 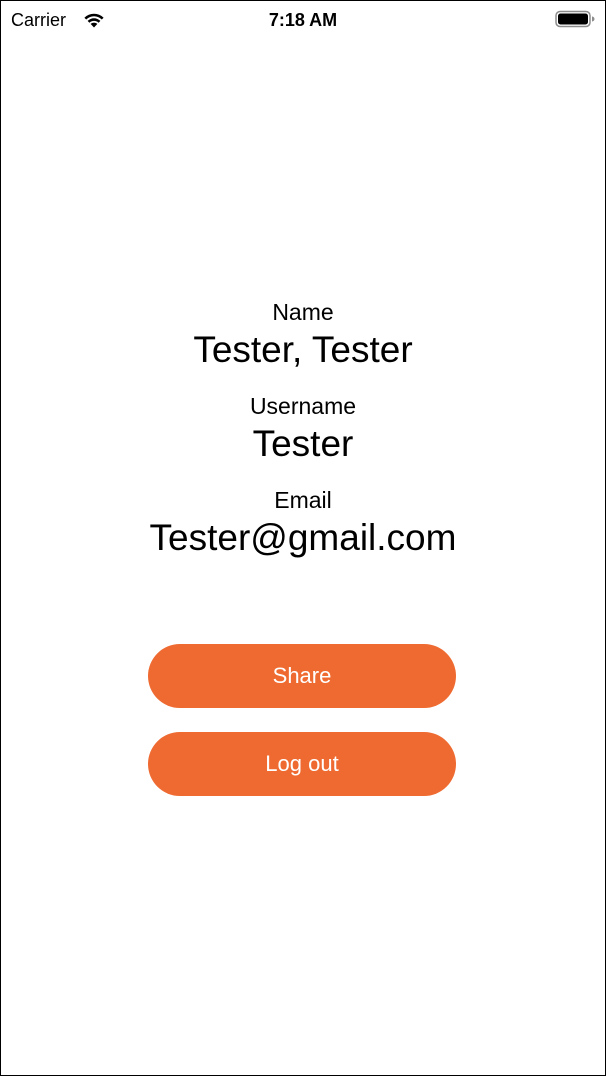 I want to click on status-bar: Carrier 7:18 AM, so click(x=303, y=20).